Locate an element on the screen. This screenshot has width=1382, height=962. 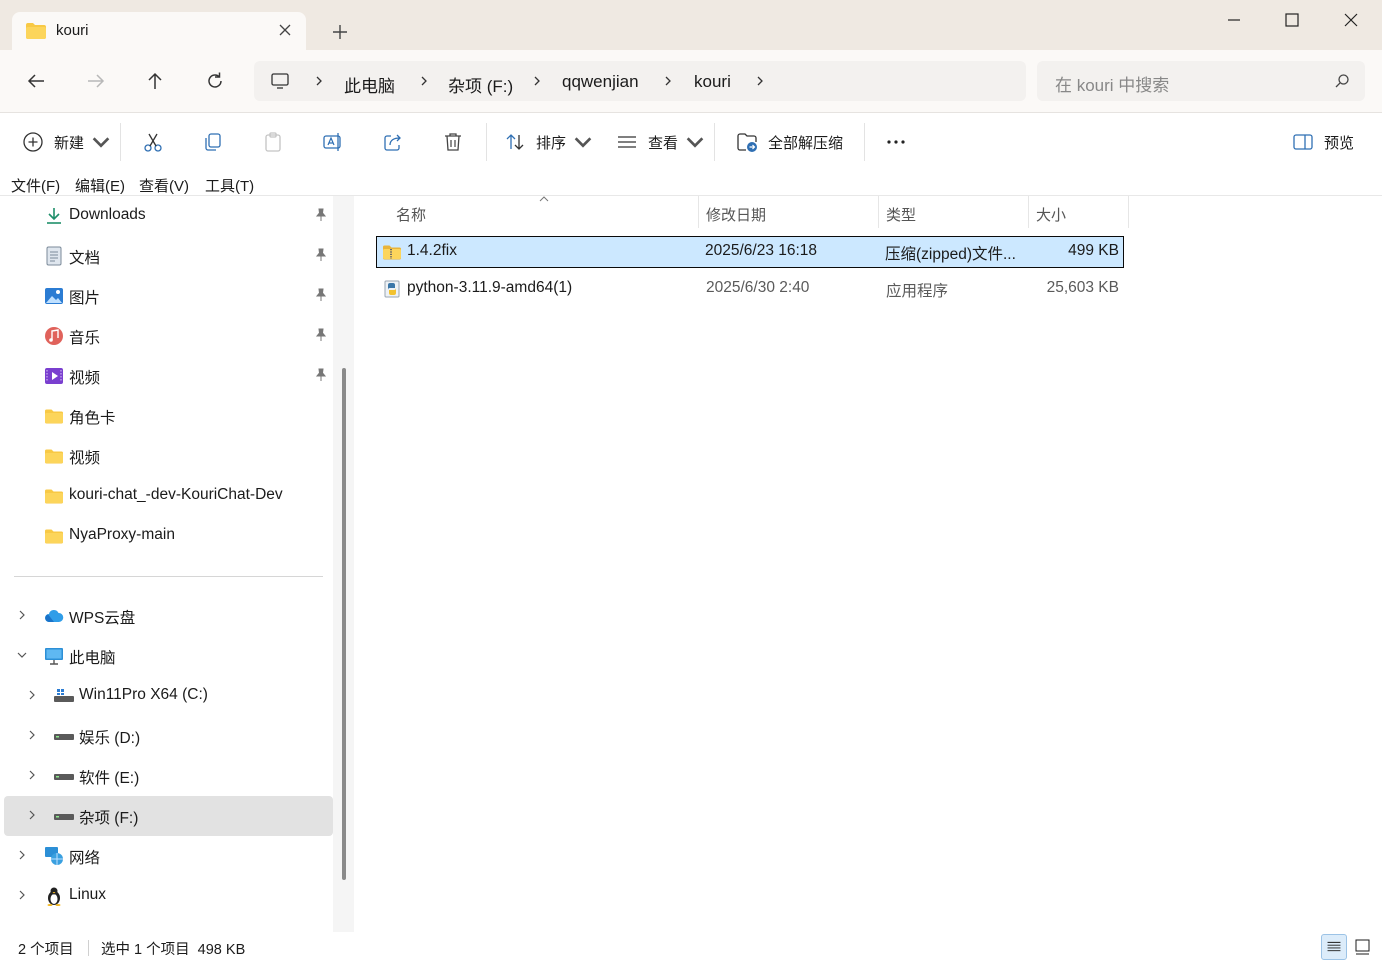
sidebar-item-music: 音乐 is located at coordinates (168, 336).